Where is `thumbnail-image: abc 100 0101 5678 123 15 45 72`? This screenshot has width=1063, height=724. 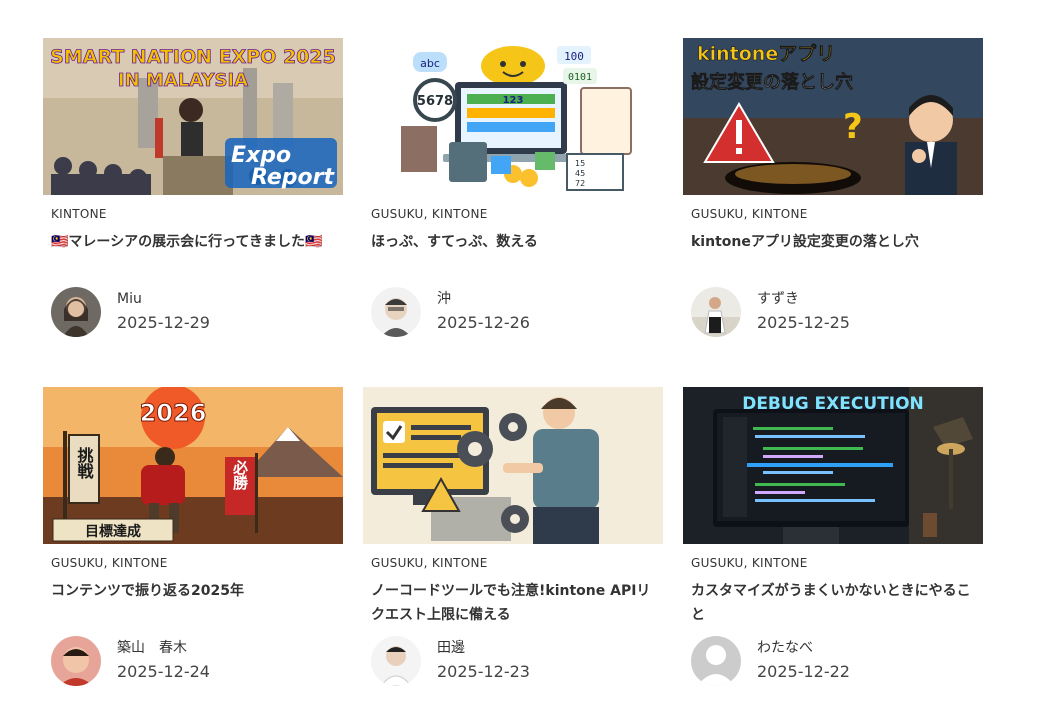 thumbnail-image: abc 100 0101 5678 123 15 45 72 is located at coordinates (513, 116).